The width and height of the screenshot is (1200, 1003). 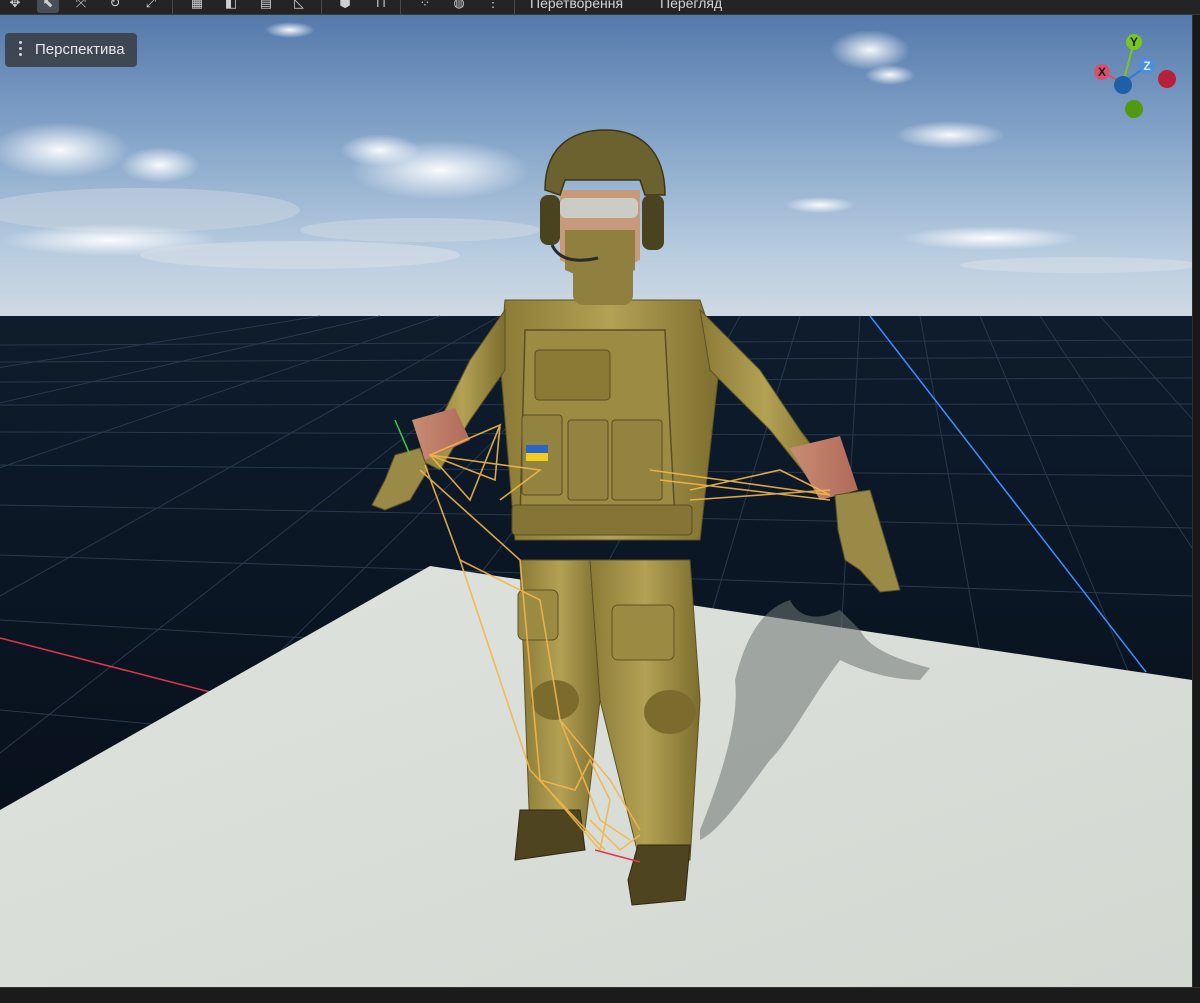 What do you see at coordinates (15, 6) in the screenshot?
I see `transform-icon: ✥` at bounding box center [15, 6].